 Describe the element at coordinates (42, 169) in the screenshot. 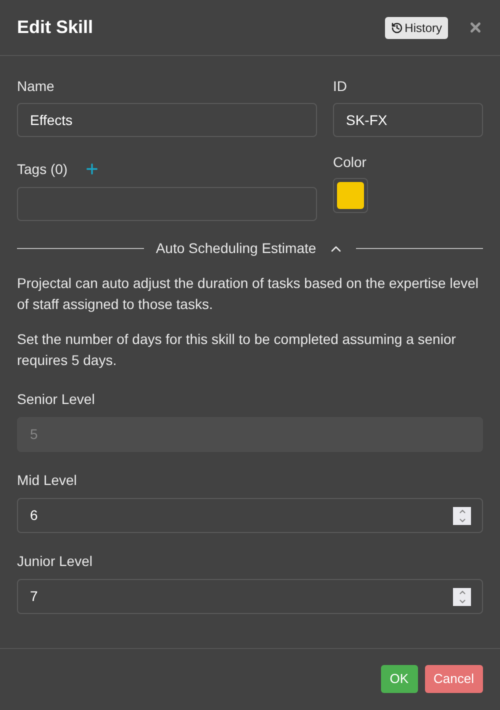

I see `field-label: Tags (0)` at that location.